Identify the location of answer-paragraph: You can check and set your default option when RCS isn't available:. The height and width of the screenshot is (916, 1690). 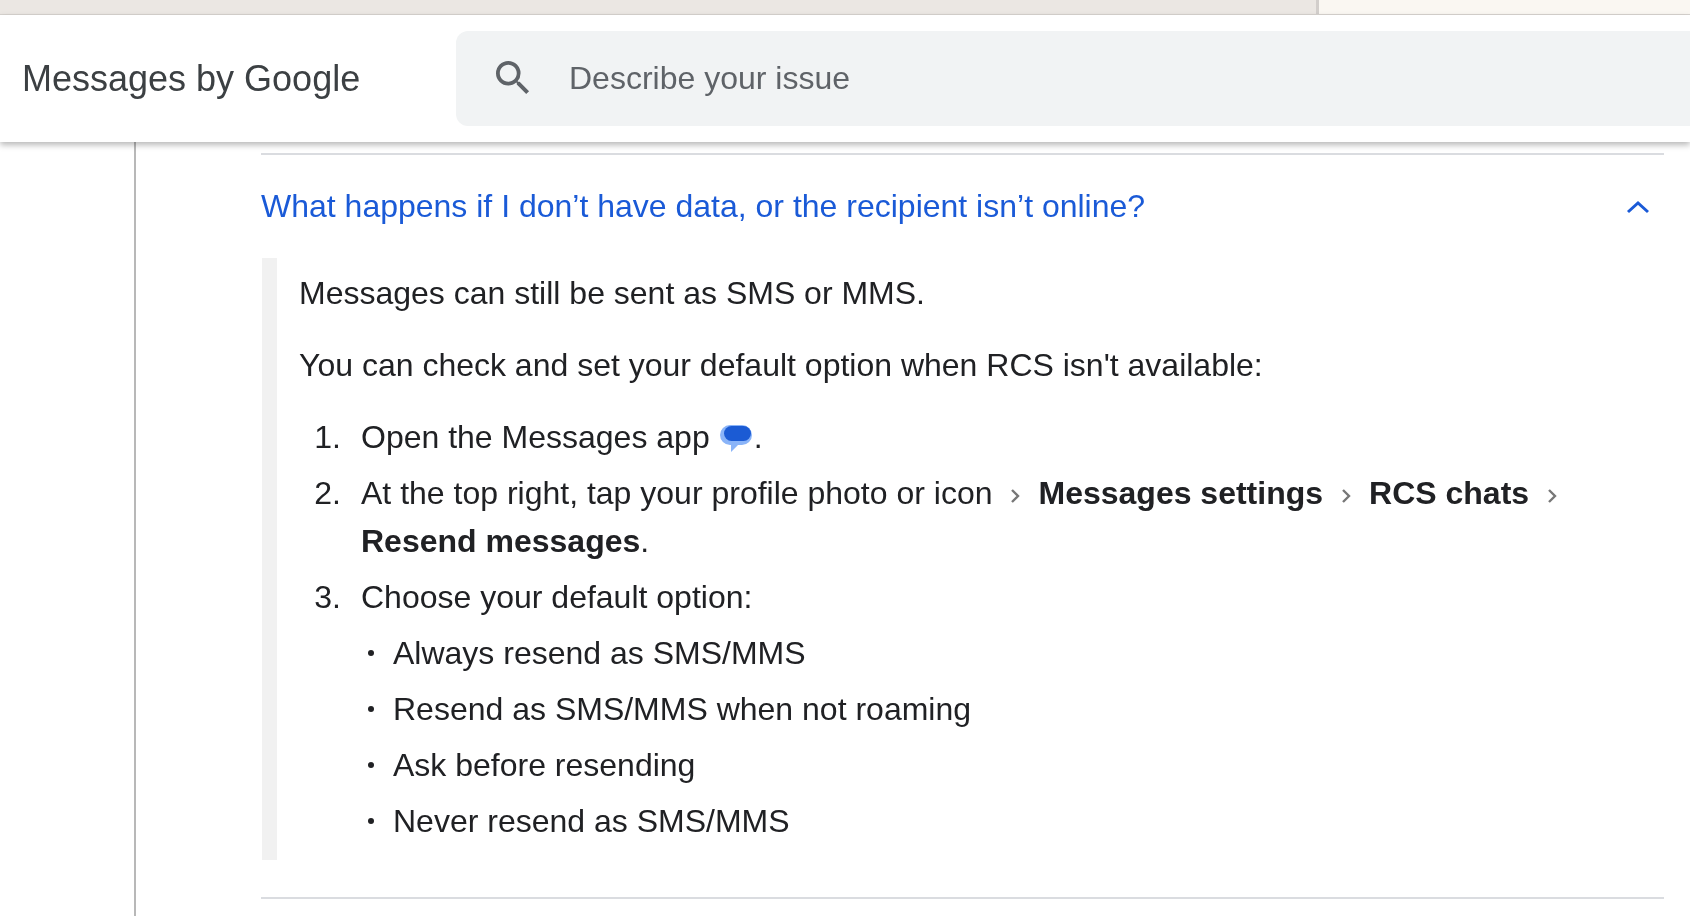
(781, 365).